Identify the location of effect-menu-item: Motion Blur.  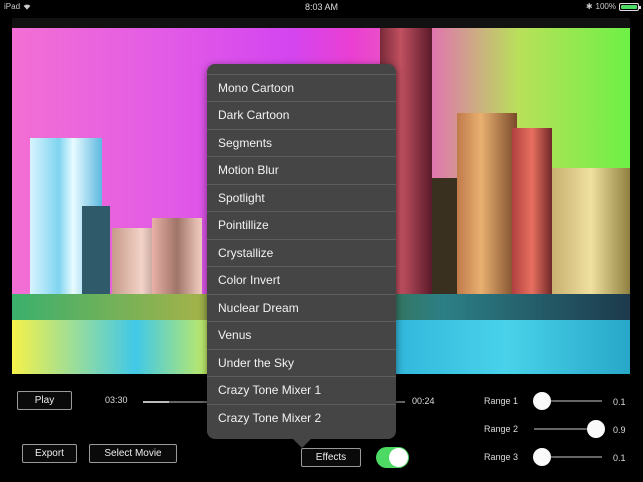
(301, 171).